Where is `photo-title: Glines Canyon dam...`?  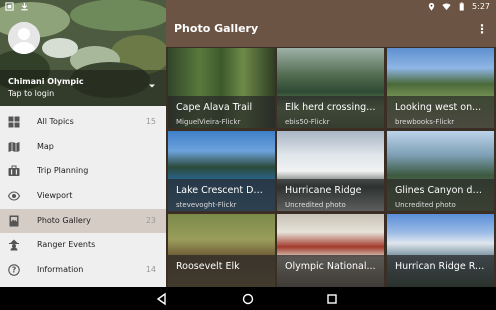
photo-title: Glines Canyon dam... is located at coordinates (441, 190).